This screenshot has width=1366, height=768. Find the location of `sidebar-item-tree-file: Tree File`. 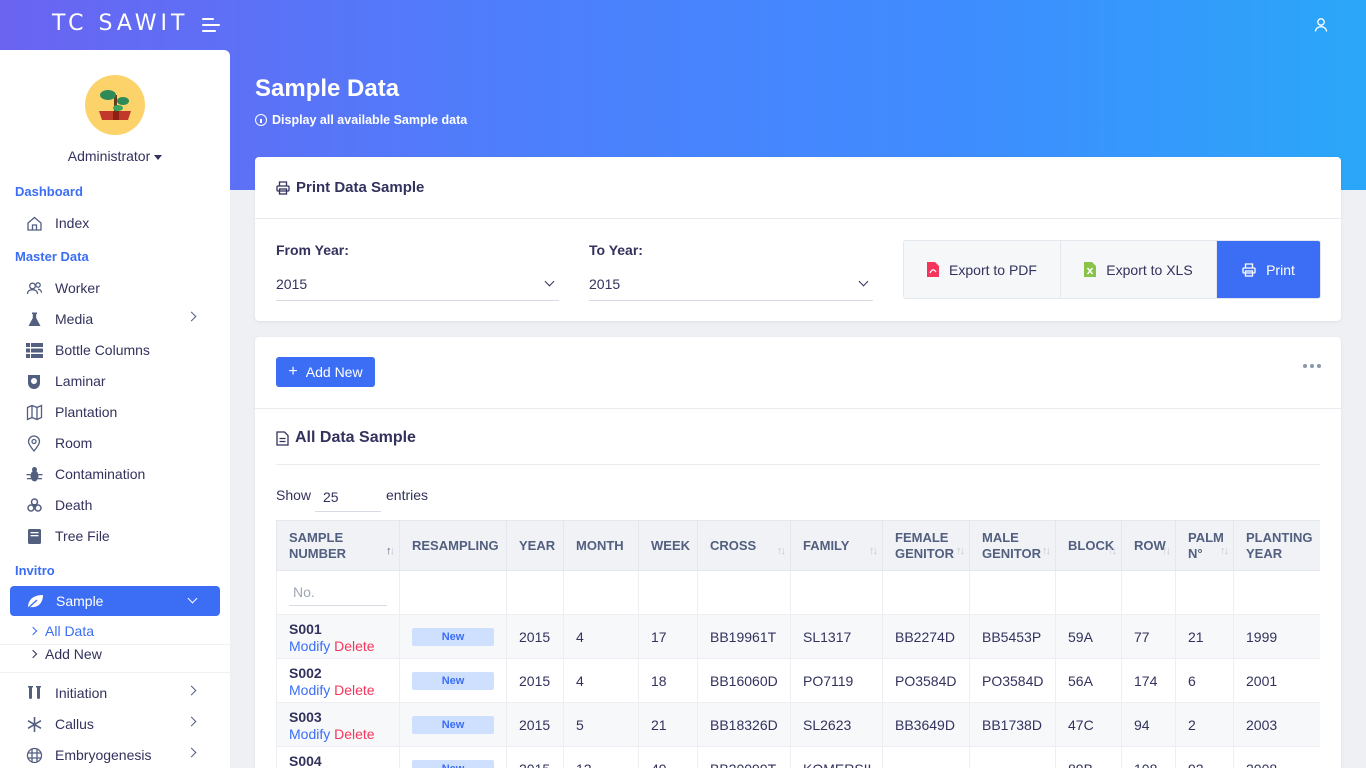

sidebar-item-tree-file: Tree File is located at coordinates (67, 536).